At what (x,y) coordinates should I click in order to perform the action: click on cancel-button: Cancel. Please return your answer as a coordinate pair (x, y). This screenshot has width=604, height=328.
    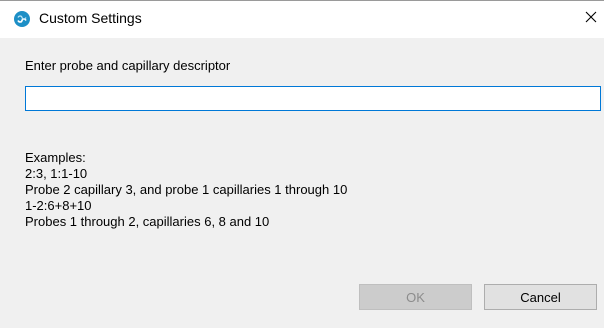
    Looking at the image, I should click on (540, 297).